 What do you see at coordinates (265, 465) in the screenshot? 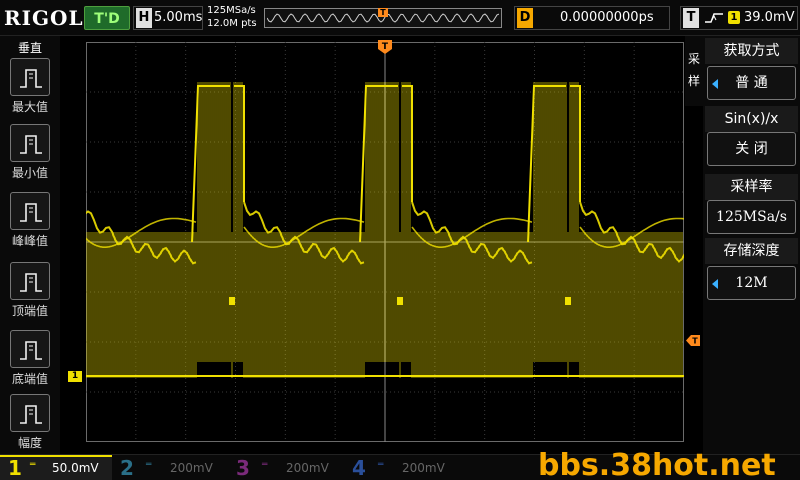
I see `ch3-coupling-icon: ═` at bounding box center [265, 465].